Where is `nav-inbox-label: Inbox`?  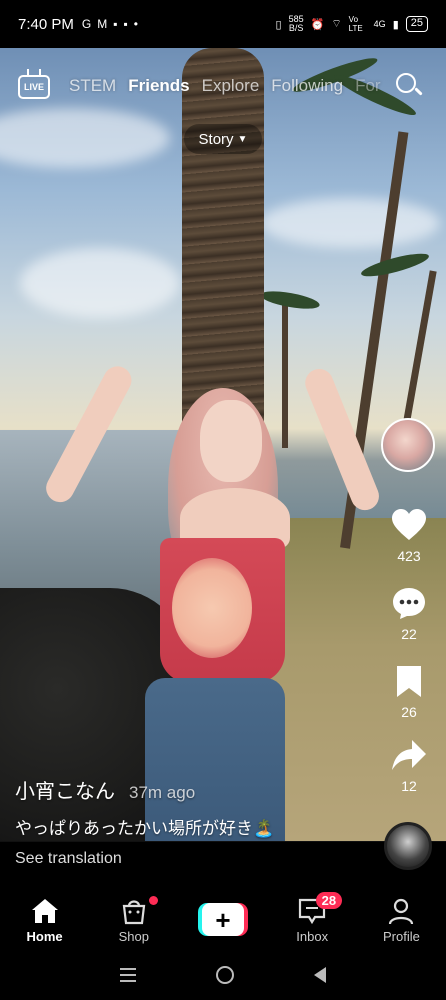 nav-inbox-label: Inbox is located at coordinates (312, 936).